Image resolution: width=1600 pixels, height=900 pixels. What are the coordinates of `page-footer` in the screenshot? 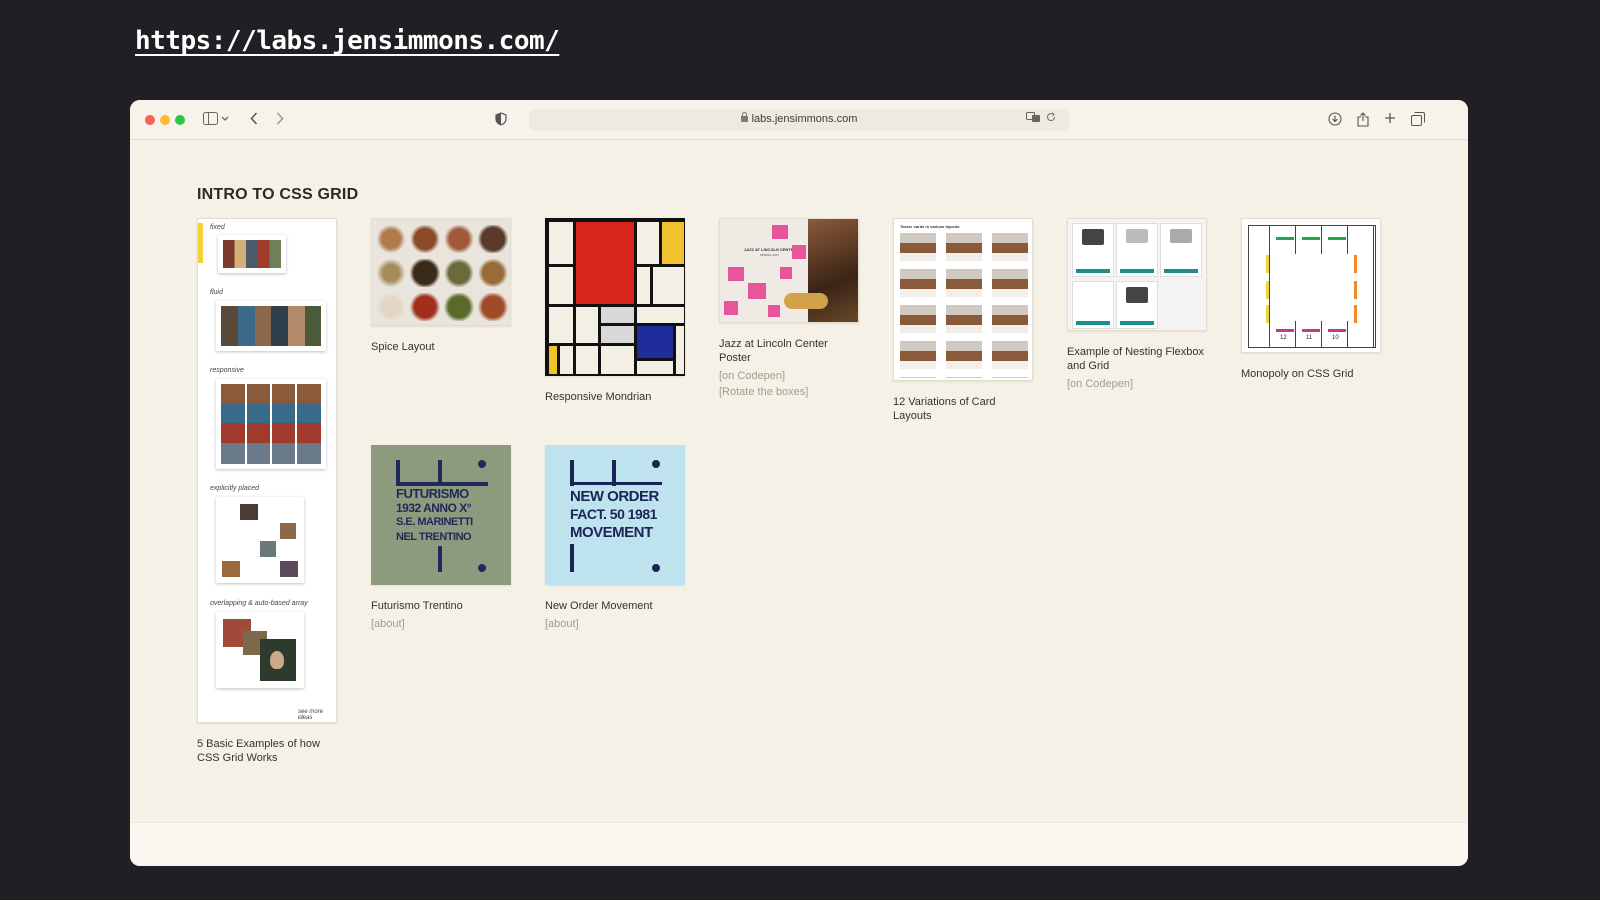 It's located at (799, 844).